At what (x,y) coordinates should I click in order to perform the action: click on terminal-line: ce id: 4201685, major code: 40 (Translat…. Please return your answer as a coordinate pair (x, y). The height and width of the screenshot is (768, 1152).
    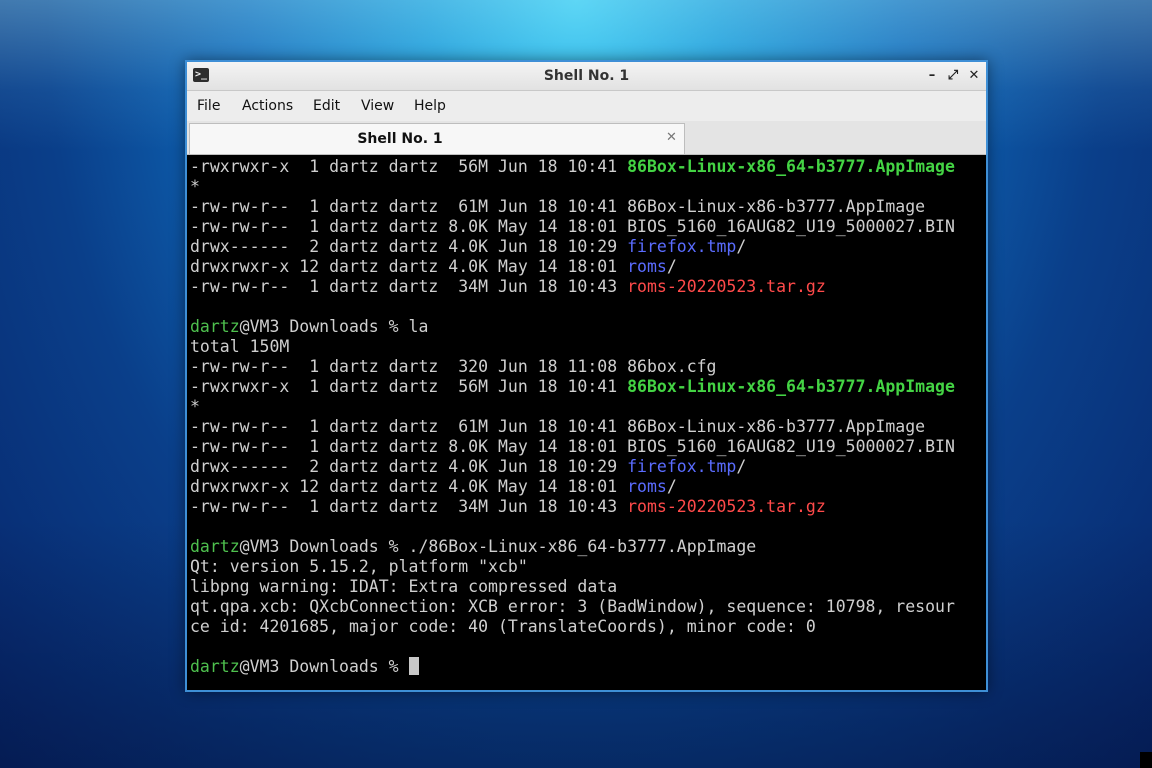
    Looking at the image, I should click on (572, 627).